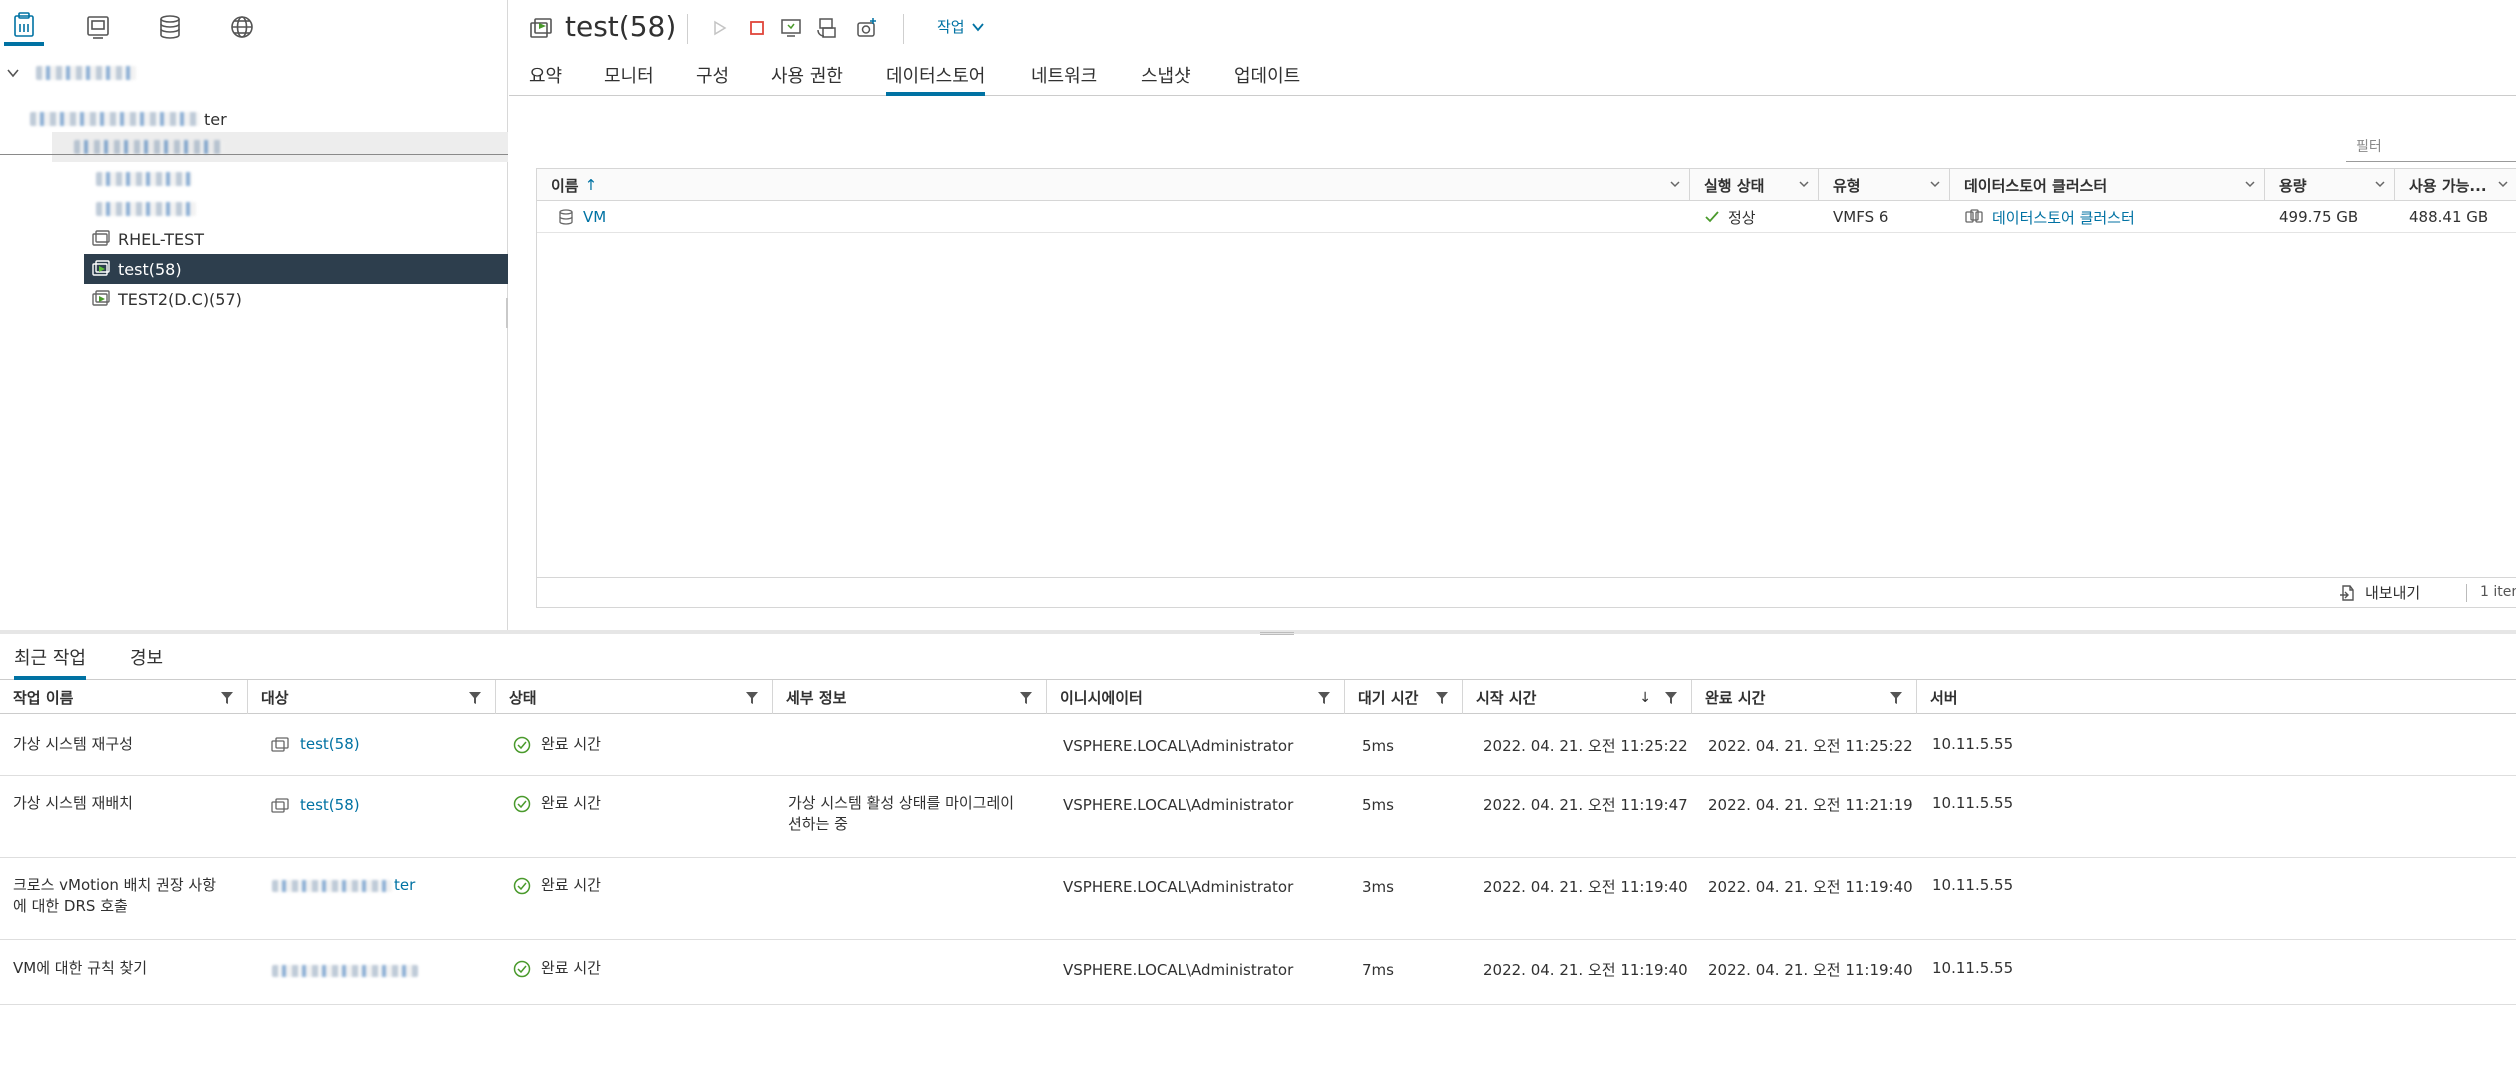 This screenshot has height=1081, width=2516. I want to click on tree-scrollbar, so click(507, 313).